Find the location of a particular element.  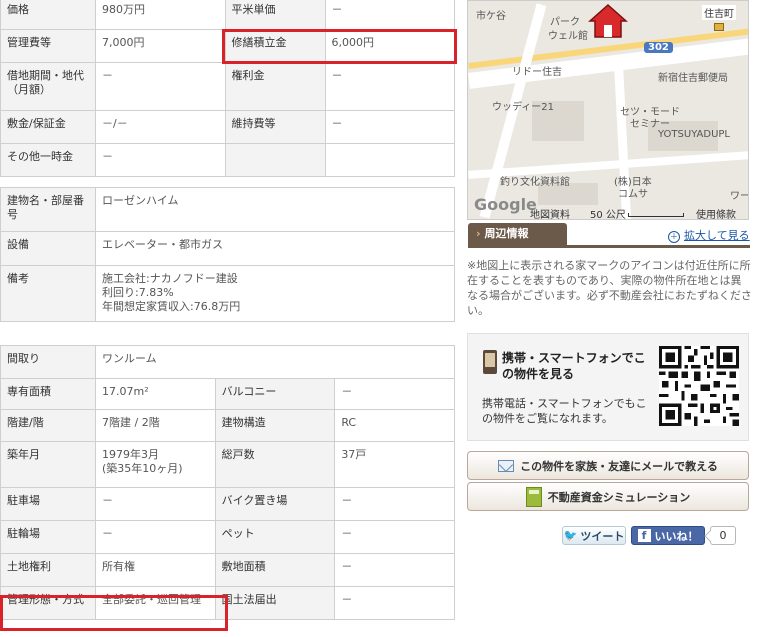

tweet-button: 🐦 ツイート is located at coordinates (594, 535).